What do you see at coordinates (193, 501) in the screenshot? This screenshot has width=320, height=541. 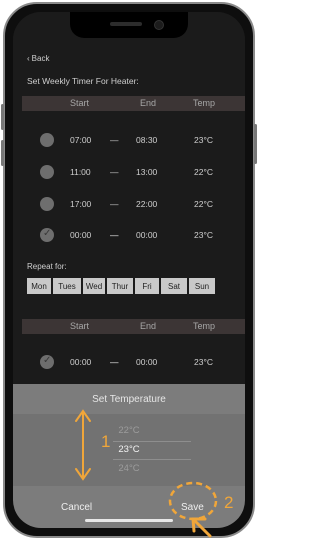 I see `dashed-circle-highlight` at bounding box center [193, 501].